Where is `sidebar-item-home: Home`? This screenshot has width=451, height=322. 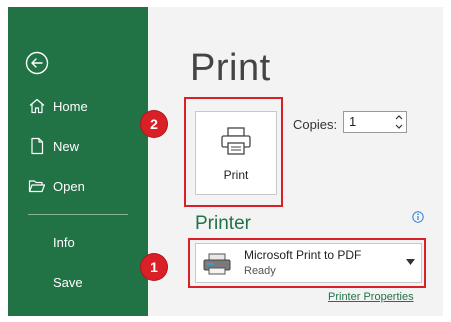
sidebar-item-home: Home is located at coordinates (78, 106).